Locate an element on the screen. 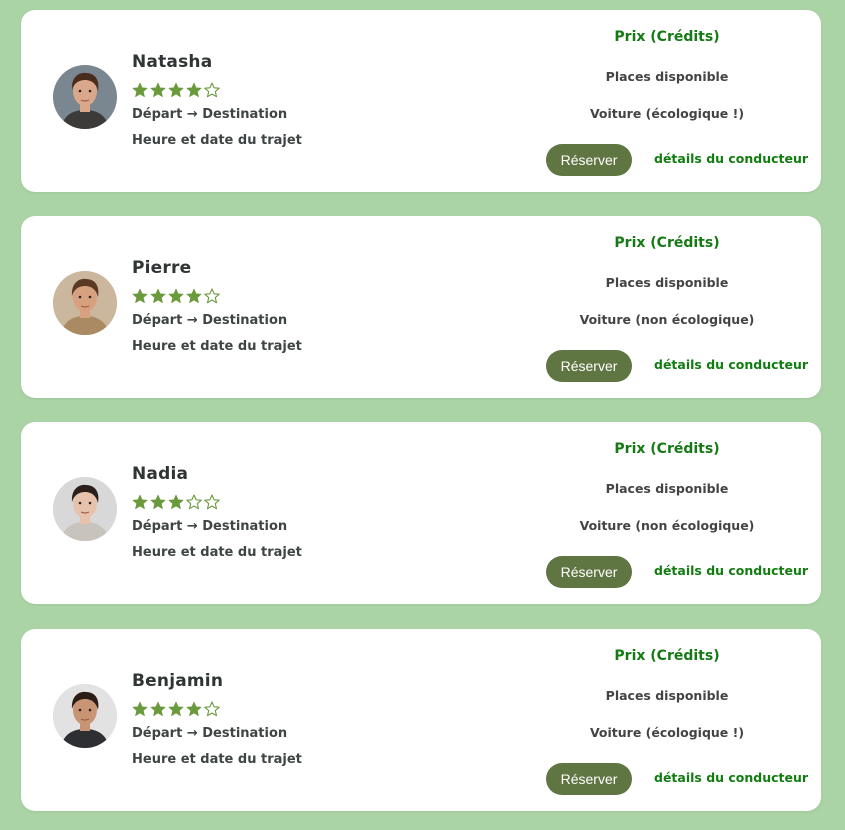 The height and width of the screenshot is (830, 845). driver-name: Nadia is located at coordinates (160, 474).